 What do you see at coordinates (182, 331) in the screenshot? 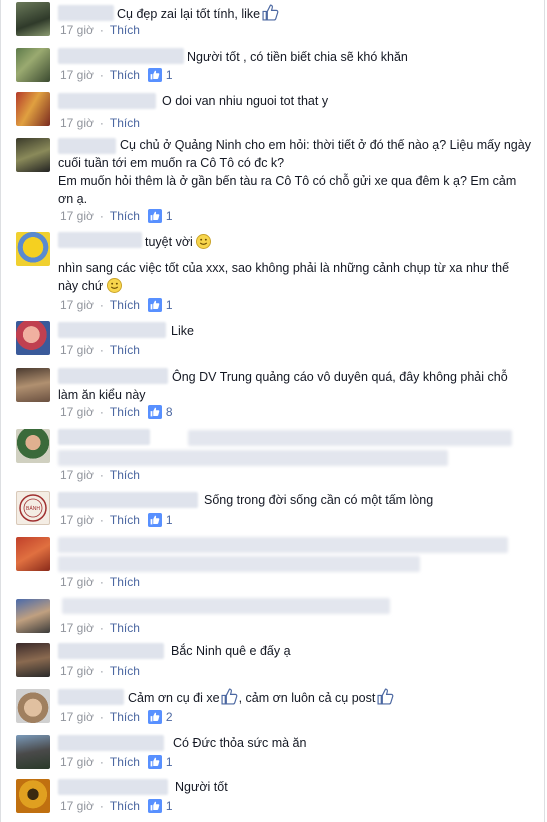
I see `comment-text: Like` at bounding box center [182, 331].